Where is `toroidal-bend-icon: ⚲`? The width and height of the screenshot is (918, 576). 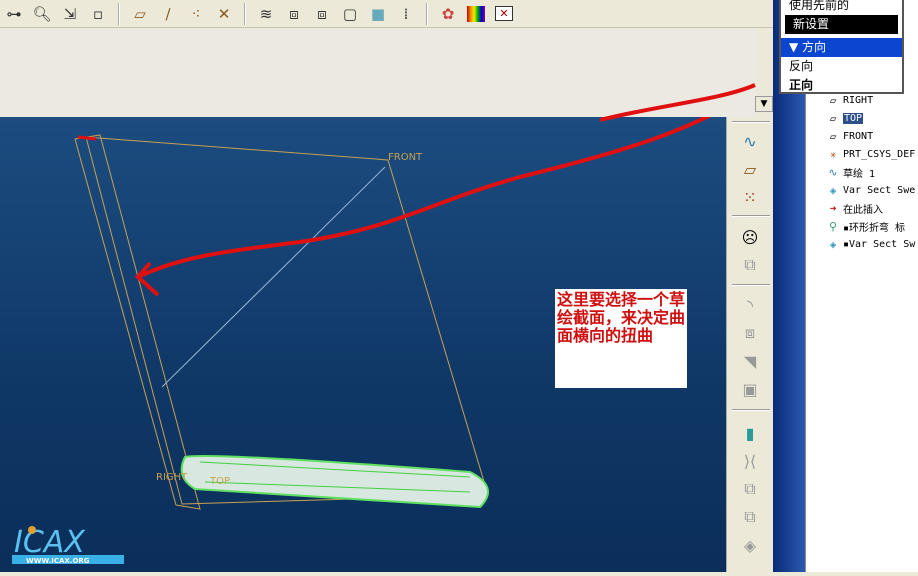 toroidal-bend-icon: ⚲ is located at coordinates (833, 226).